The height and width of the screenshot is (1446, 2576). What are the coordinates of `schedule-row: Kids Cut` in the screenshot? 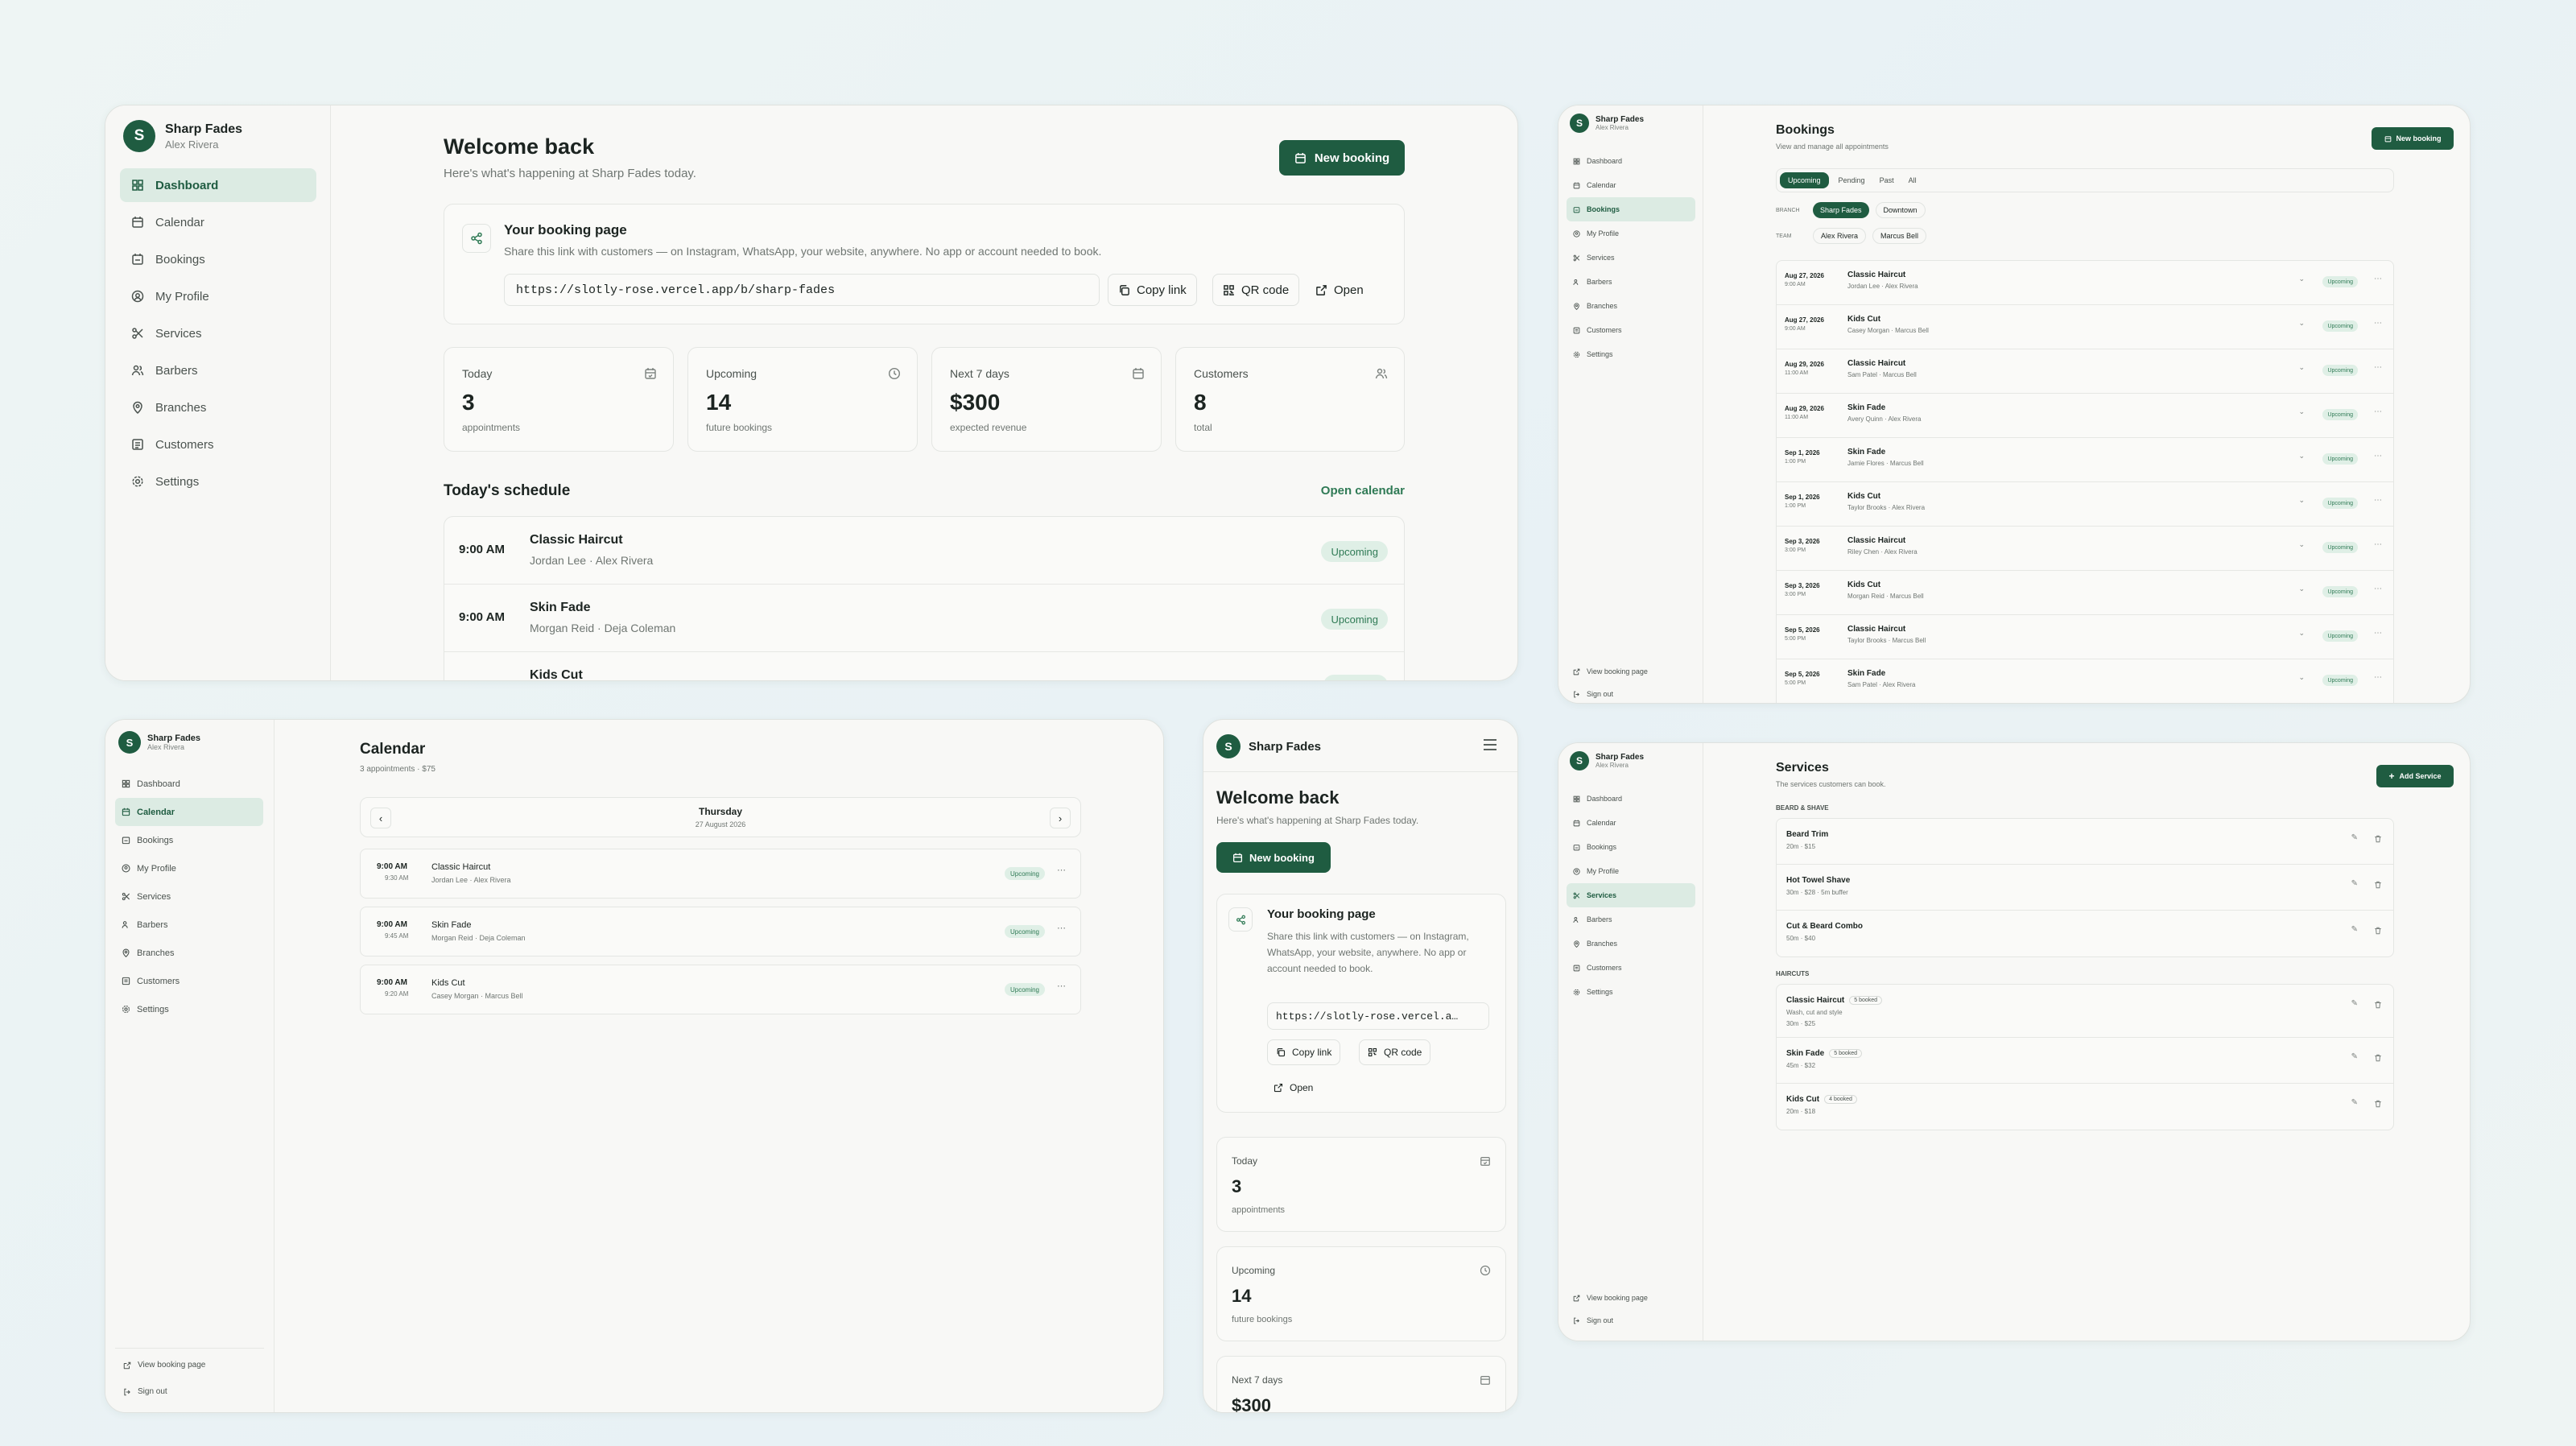 It's located at (924, 666).